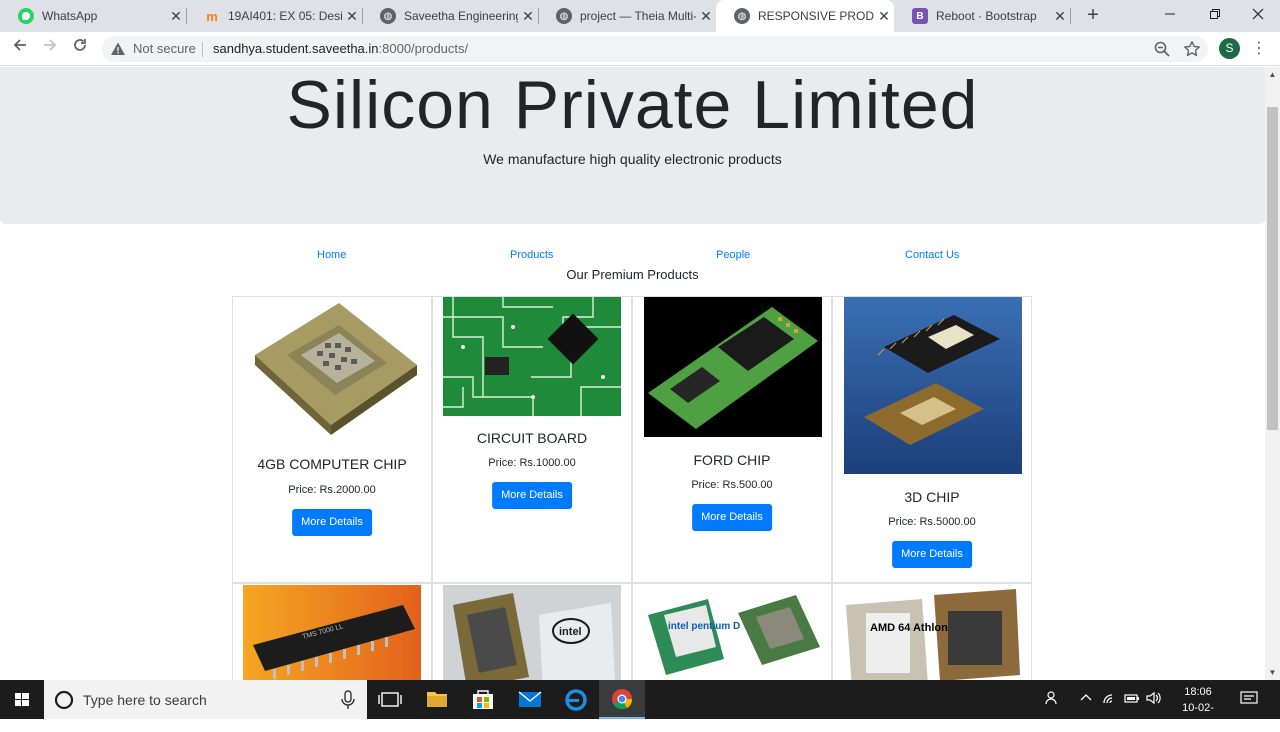 The height and width of the screenshot is (732, 1280). I want to click on tab-responsive-product: ◍ RESPONSIVE PRODUCT ✕, so click(805, 16).